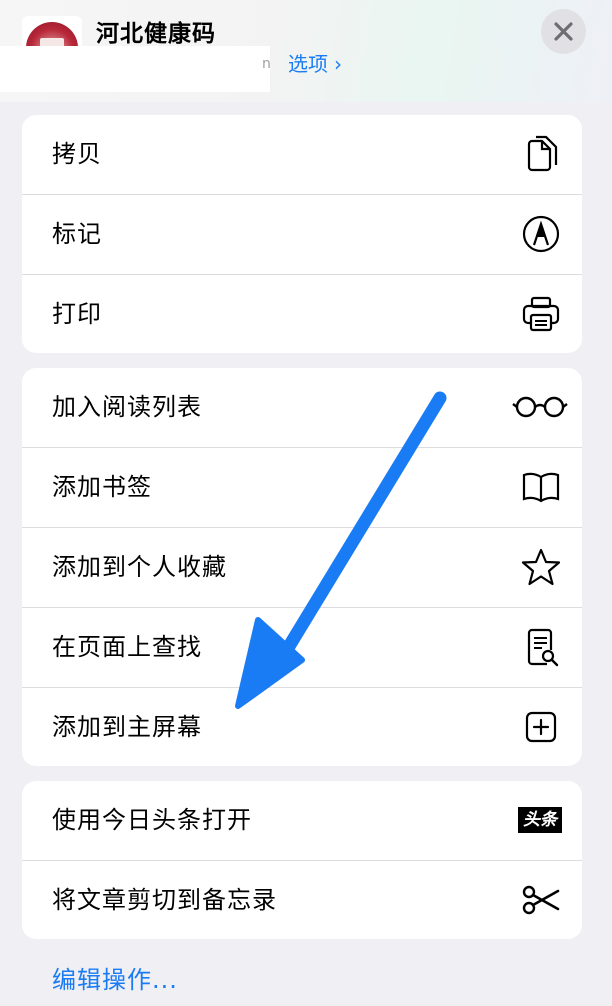  What do you see at coordinates (302, 155) in the screenshot?
I see `menu-item-copy: 拷贝` at bounding box center [302, 155].